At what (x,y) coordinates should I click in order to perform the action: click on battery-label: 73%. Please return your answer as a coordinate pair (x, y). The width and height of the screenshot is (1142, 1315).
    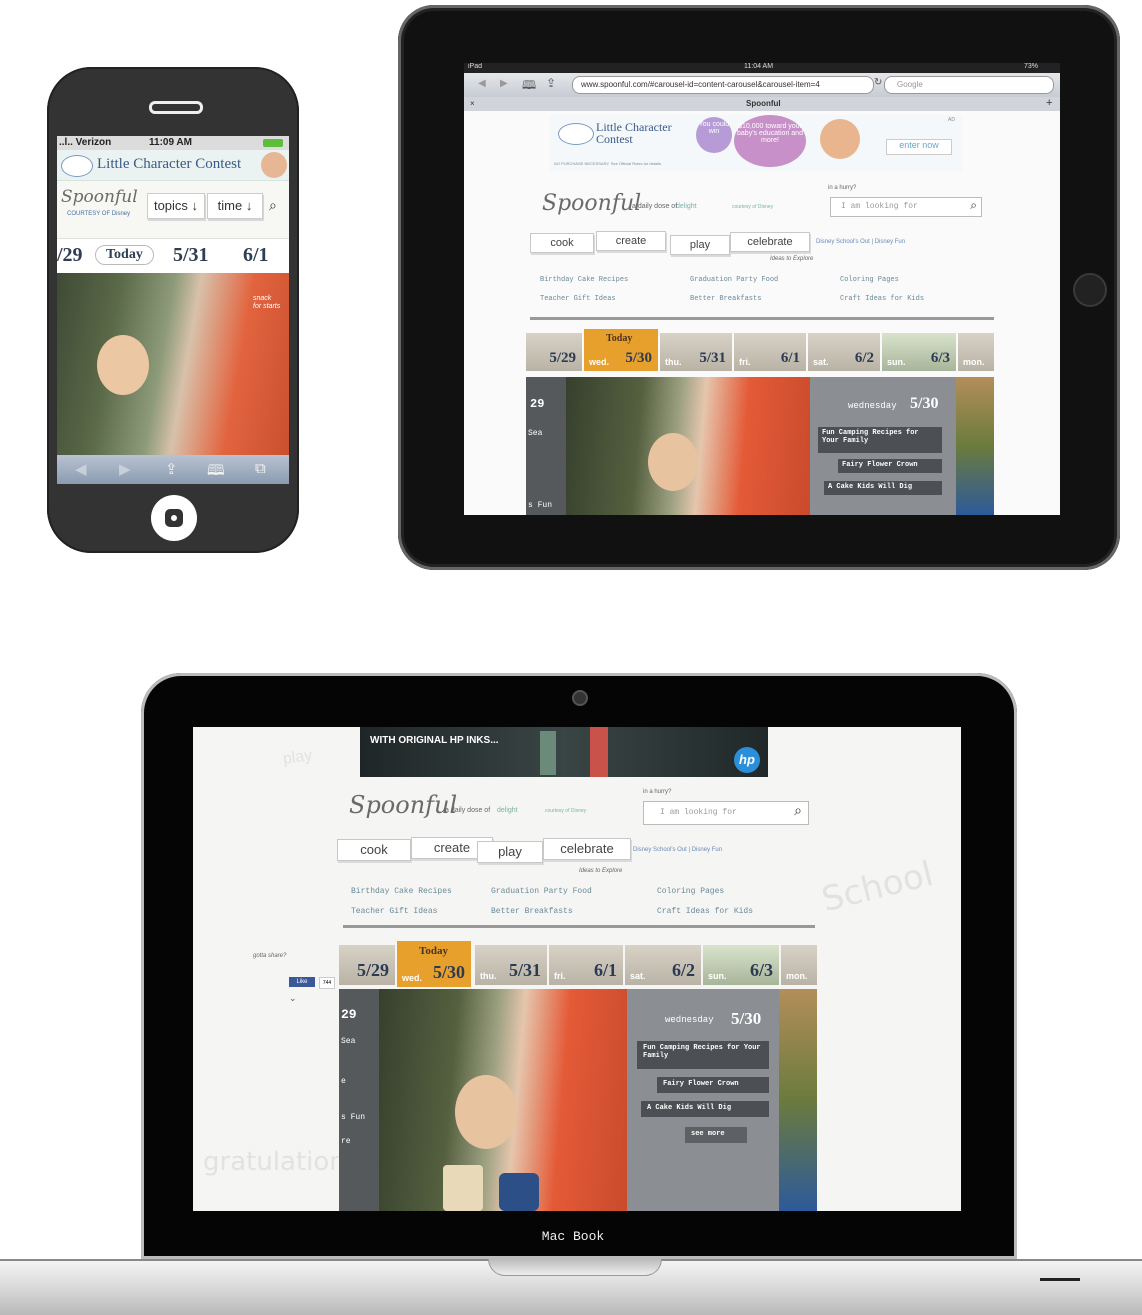
    Looking at the image, I should click on (1031, 66).